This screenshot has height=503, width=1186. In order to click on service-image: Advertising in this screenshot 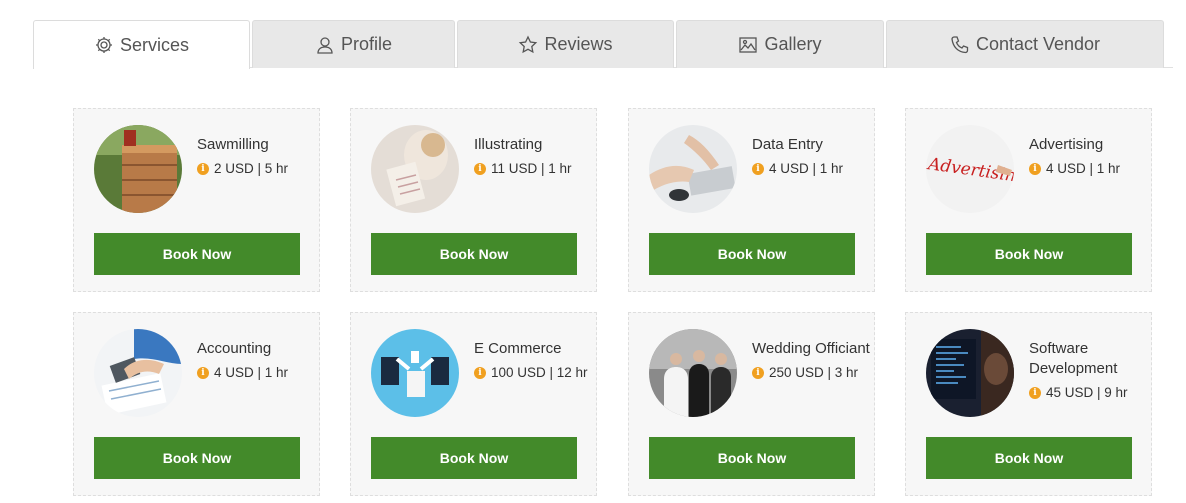, I will do `click(970, 169)`.